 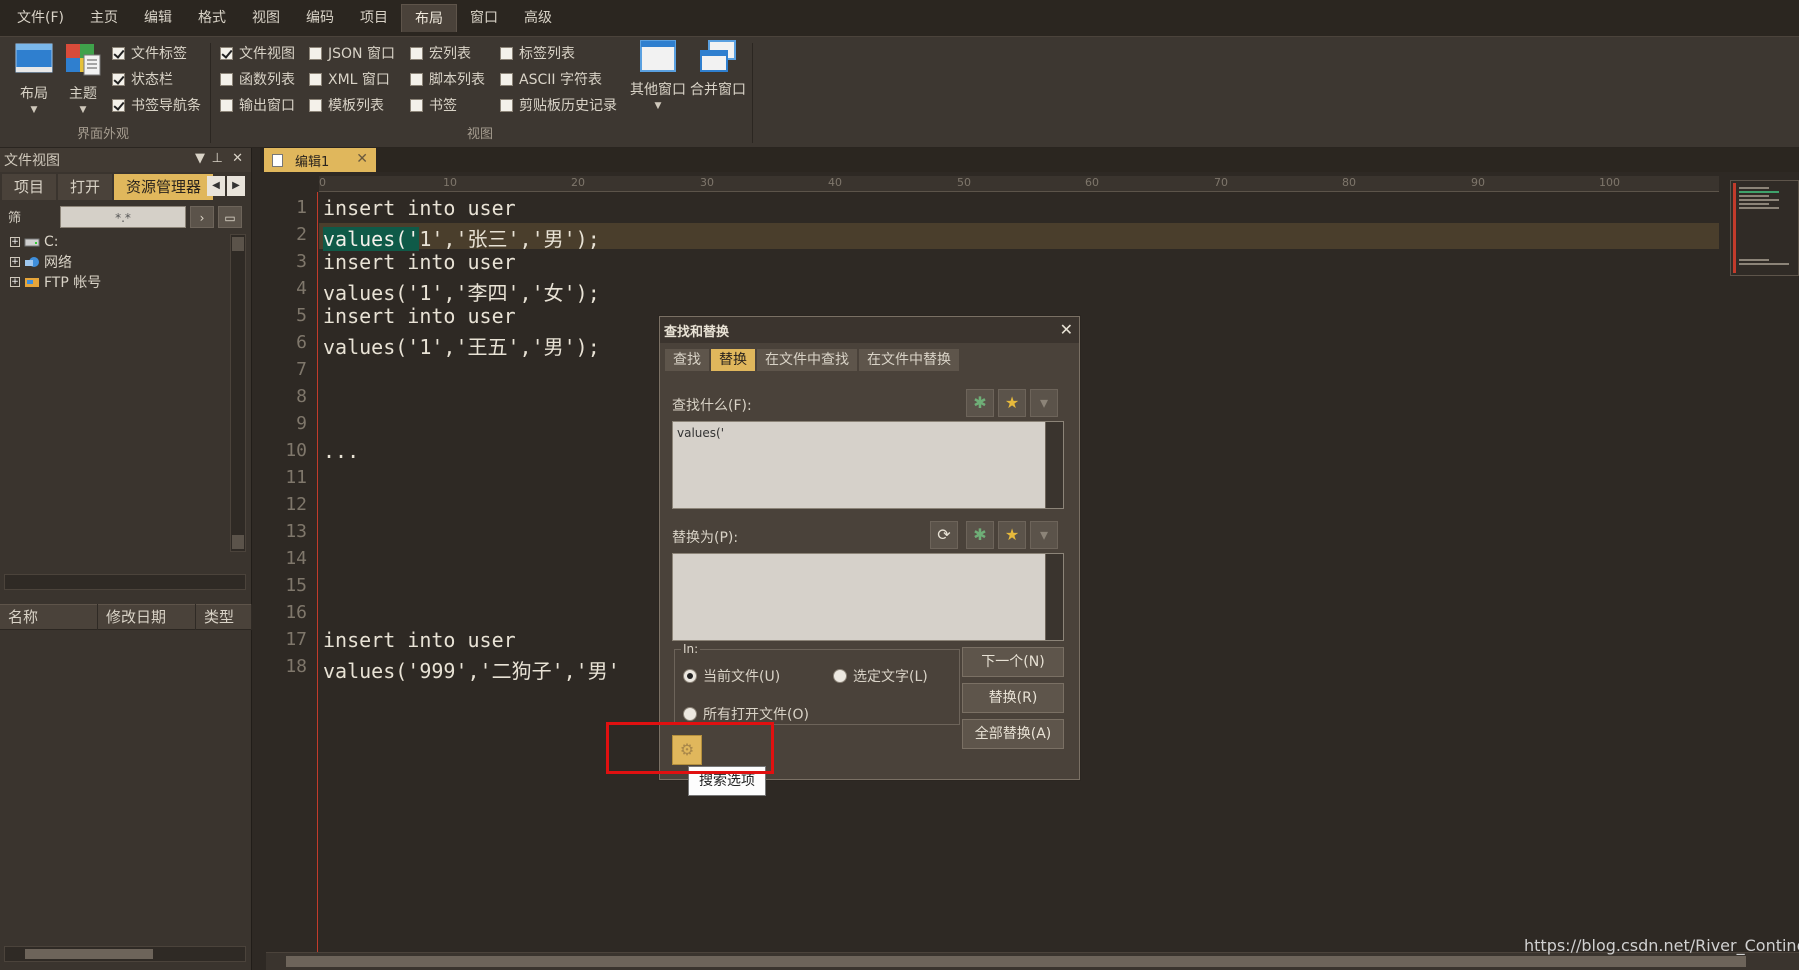 I want to click on check-script-list: 脚本列表, so click(x=447, y=79).